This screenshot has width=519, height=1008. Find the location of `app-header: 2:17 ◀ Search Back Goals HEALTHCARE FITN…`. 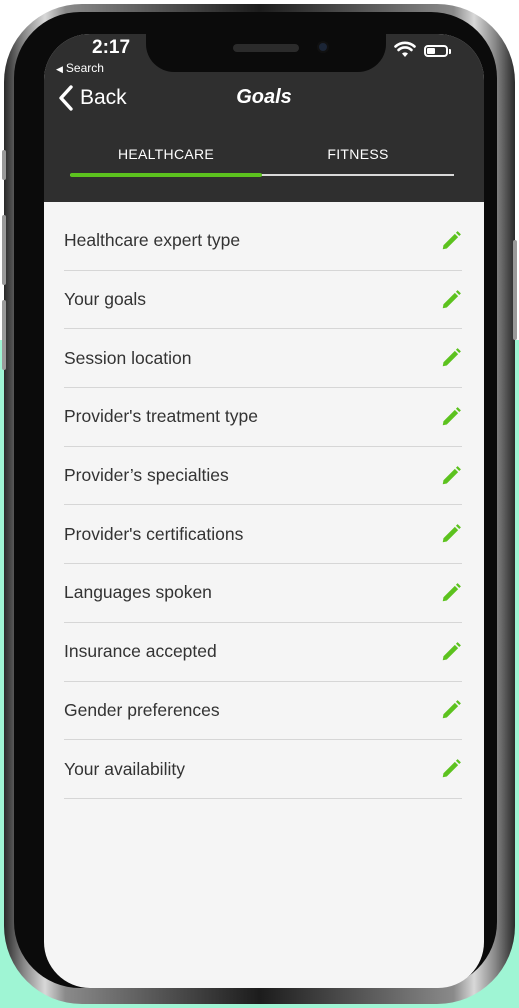

app-header: 2:17 ◀ Search Back Goals HEALTHCARE FITN… is located at coordinates (264, 118).